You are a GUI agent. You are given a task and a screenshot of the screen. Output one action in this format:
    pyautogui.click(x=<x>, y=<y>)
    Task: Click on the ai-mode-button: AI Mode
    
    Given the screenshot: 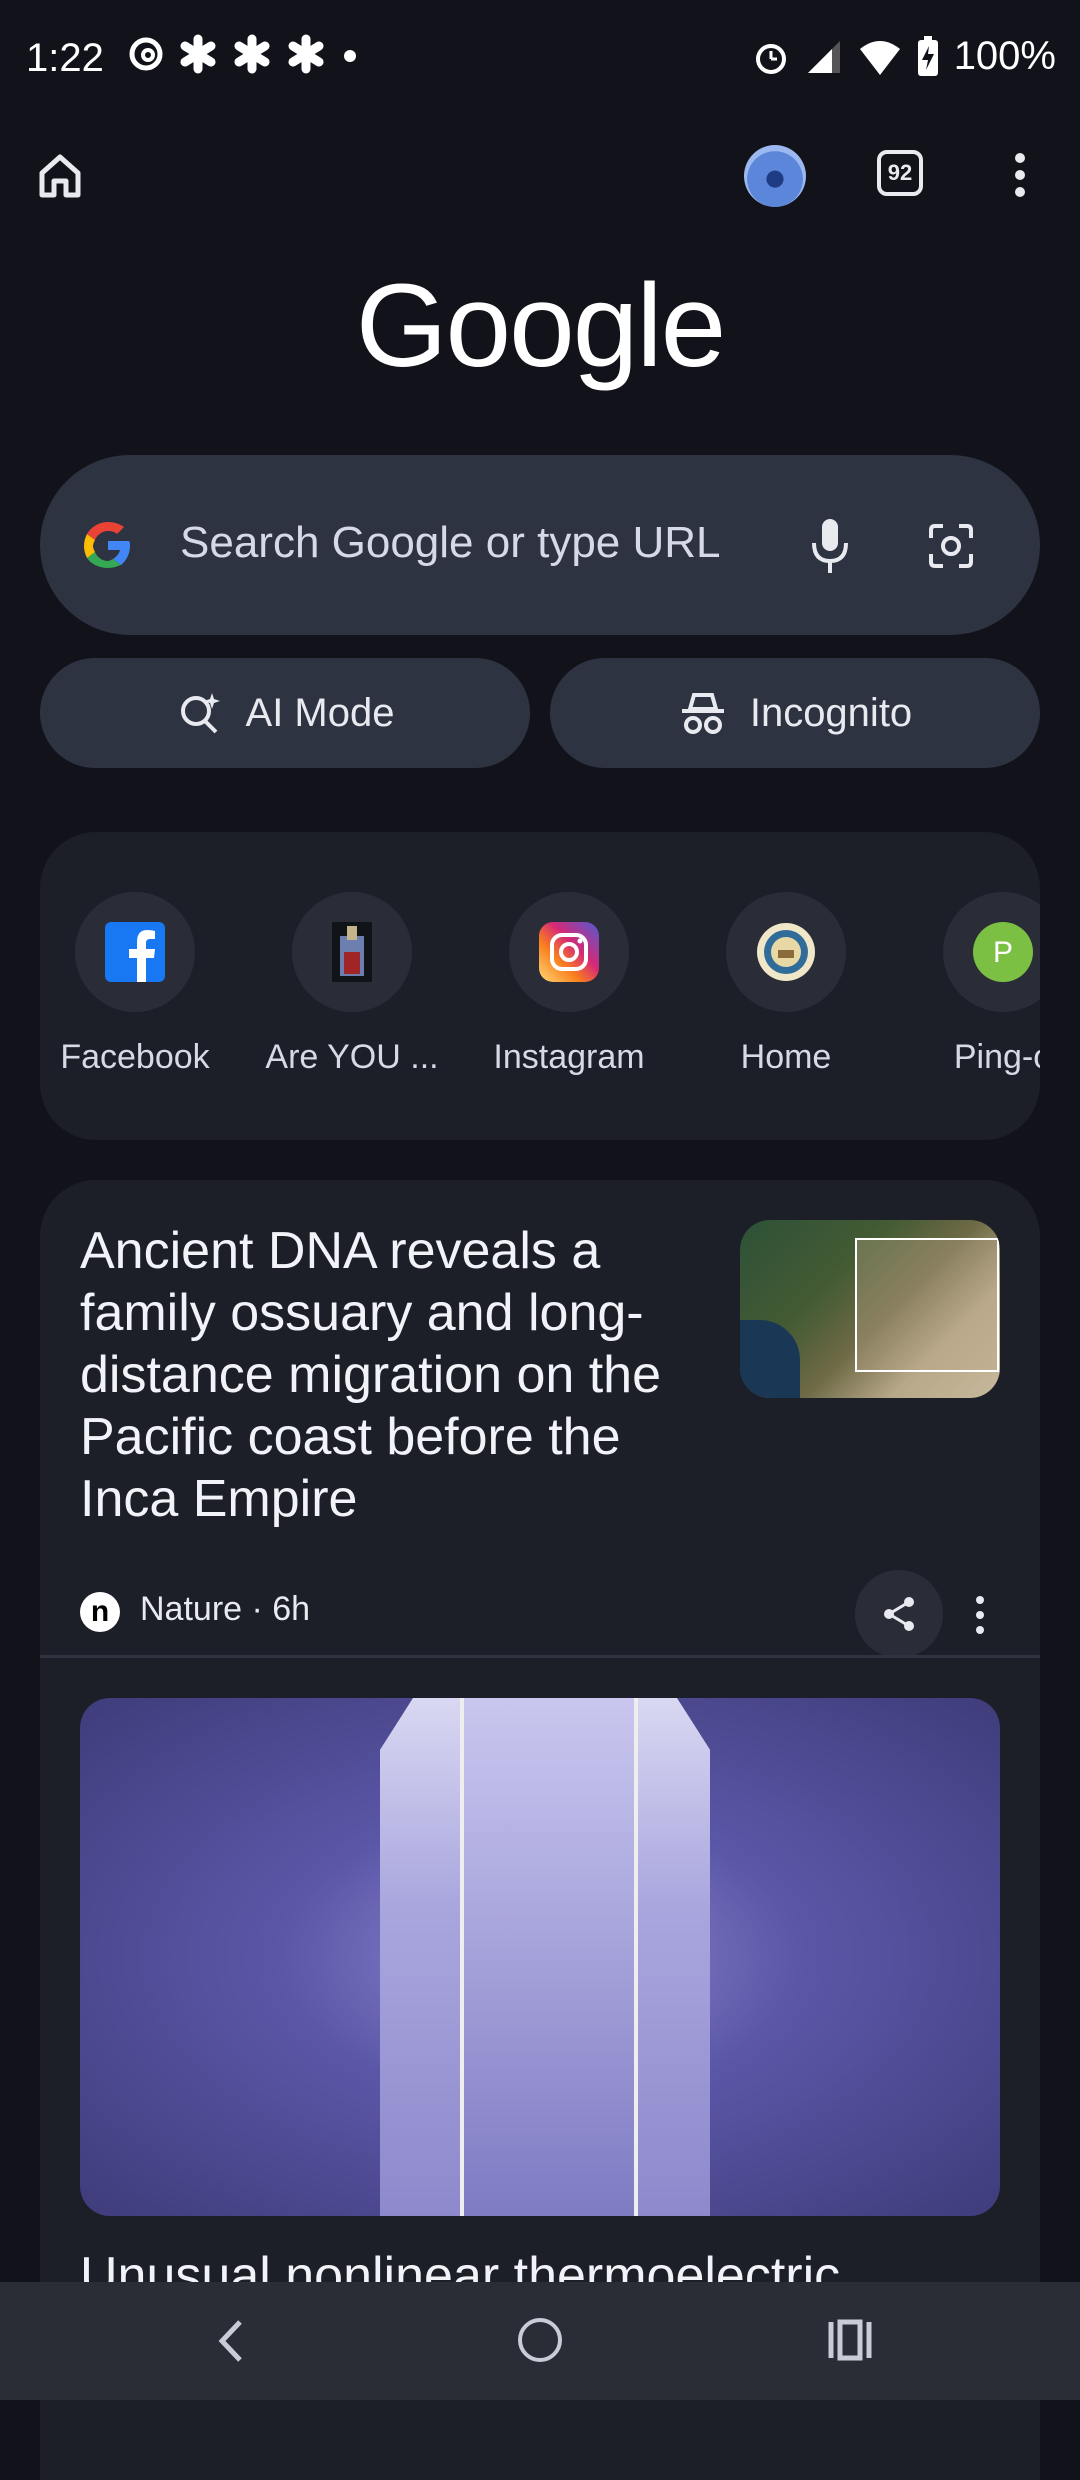 What is the action you would take?
    pyautogui.click(x=285, y=713)
    